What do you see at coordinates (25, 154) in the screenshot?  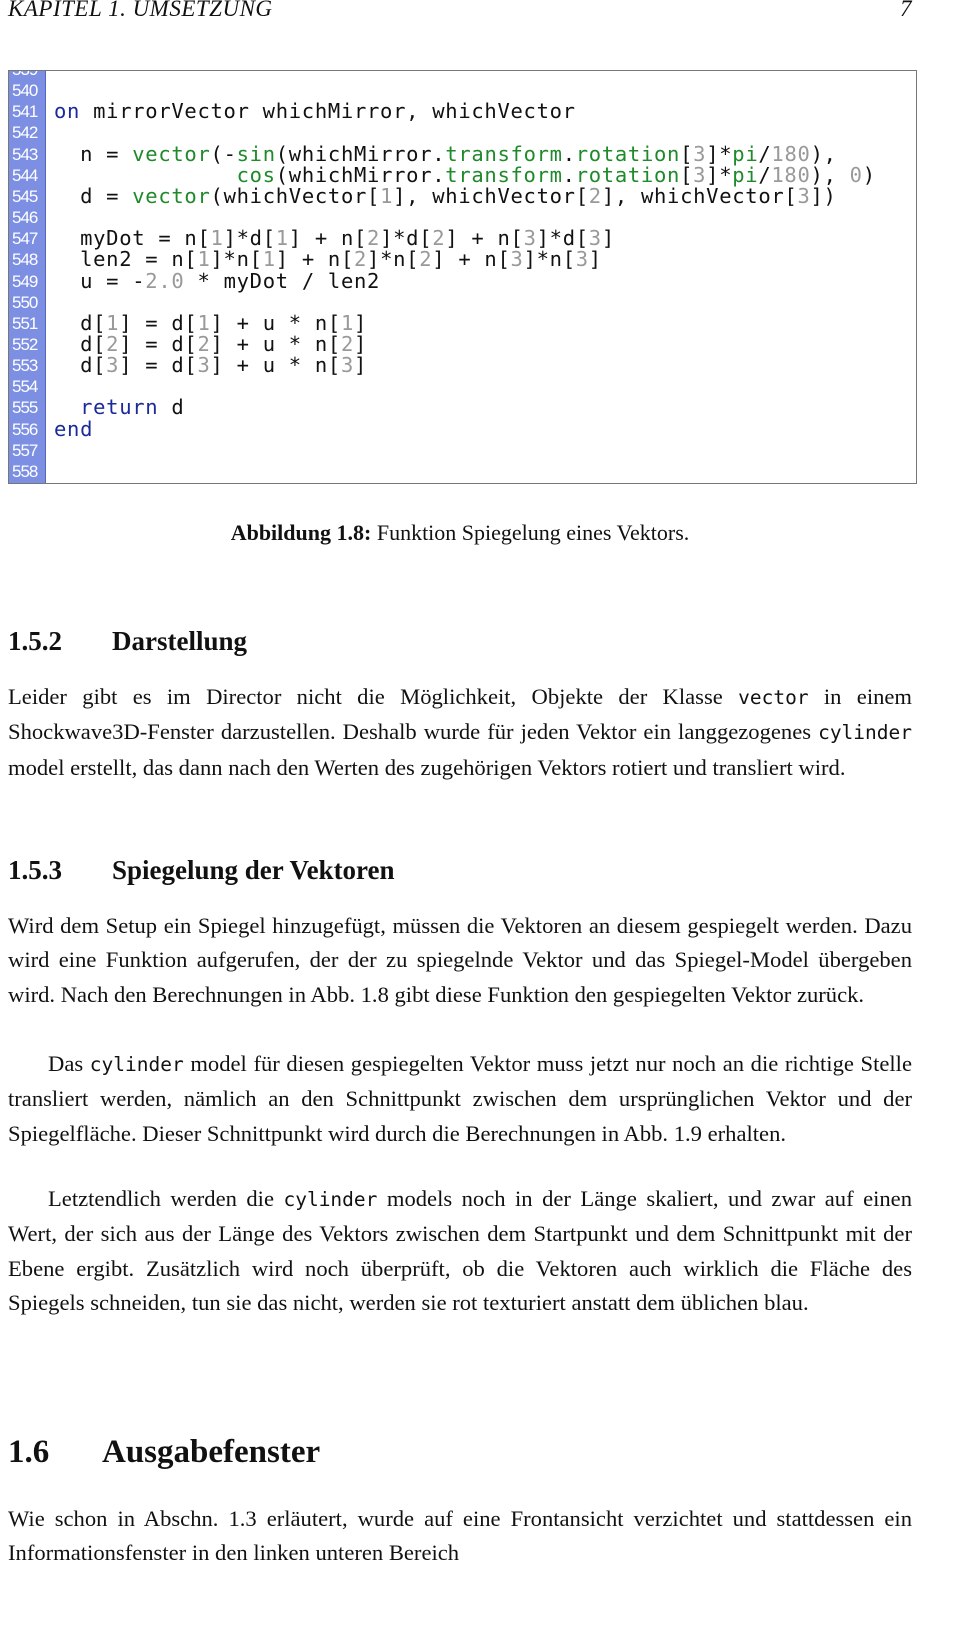 I see `line-number: 543` at bounding box center [25, 154].